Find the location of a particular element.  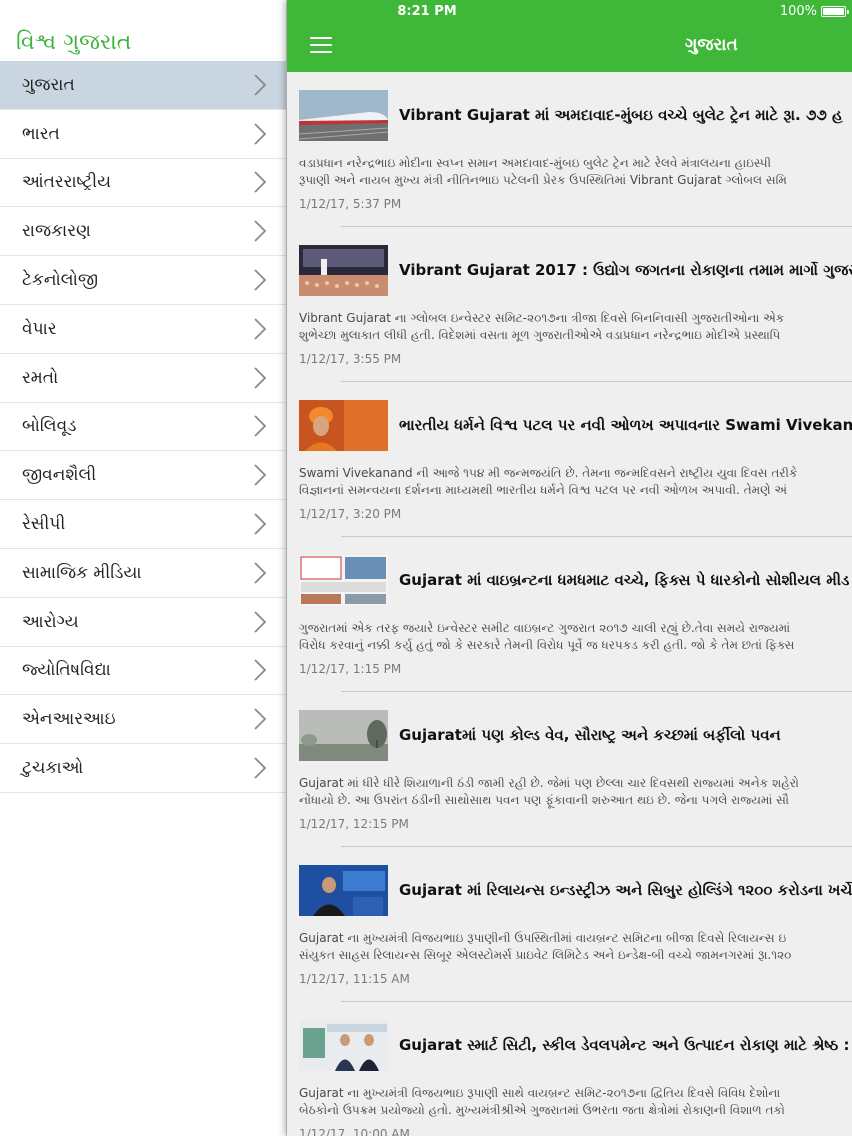

sidebar-item-social-media: સામાજિક મીડિયા is located at coordinates (143, 573).